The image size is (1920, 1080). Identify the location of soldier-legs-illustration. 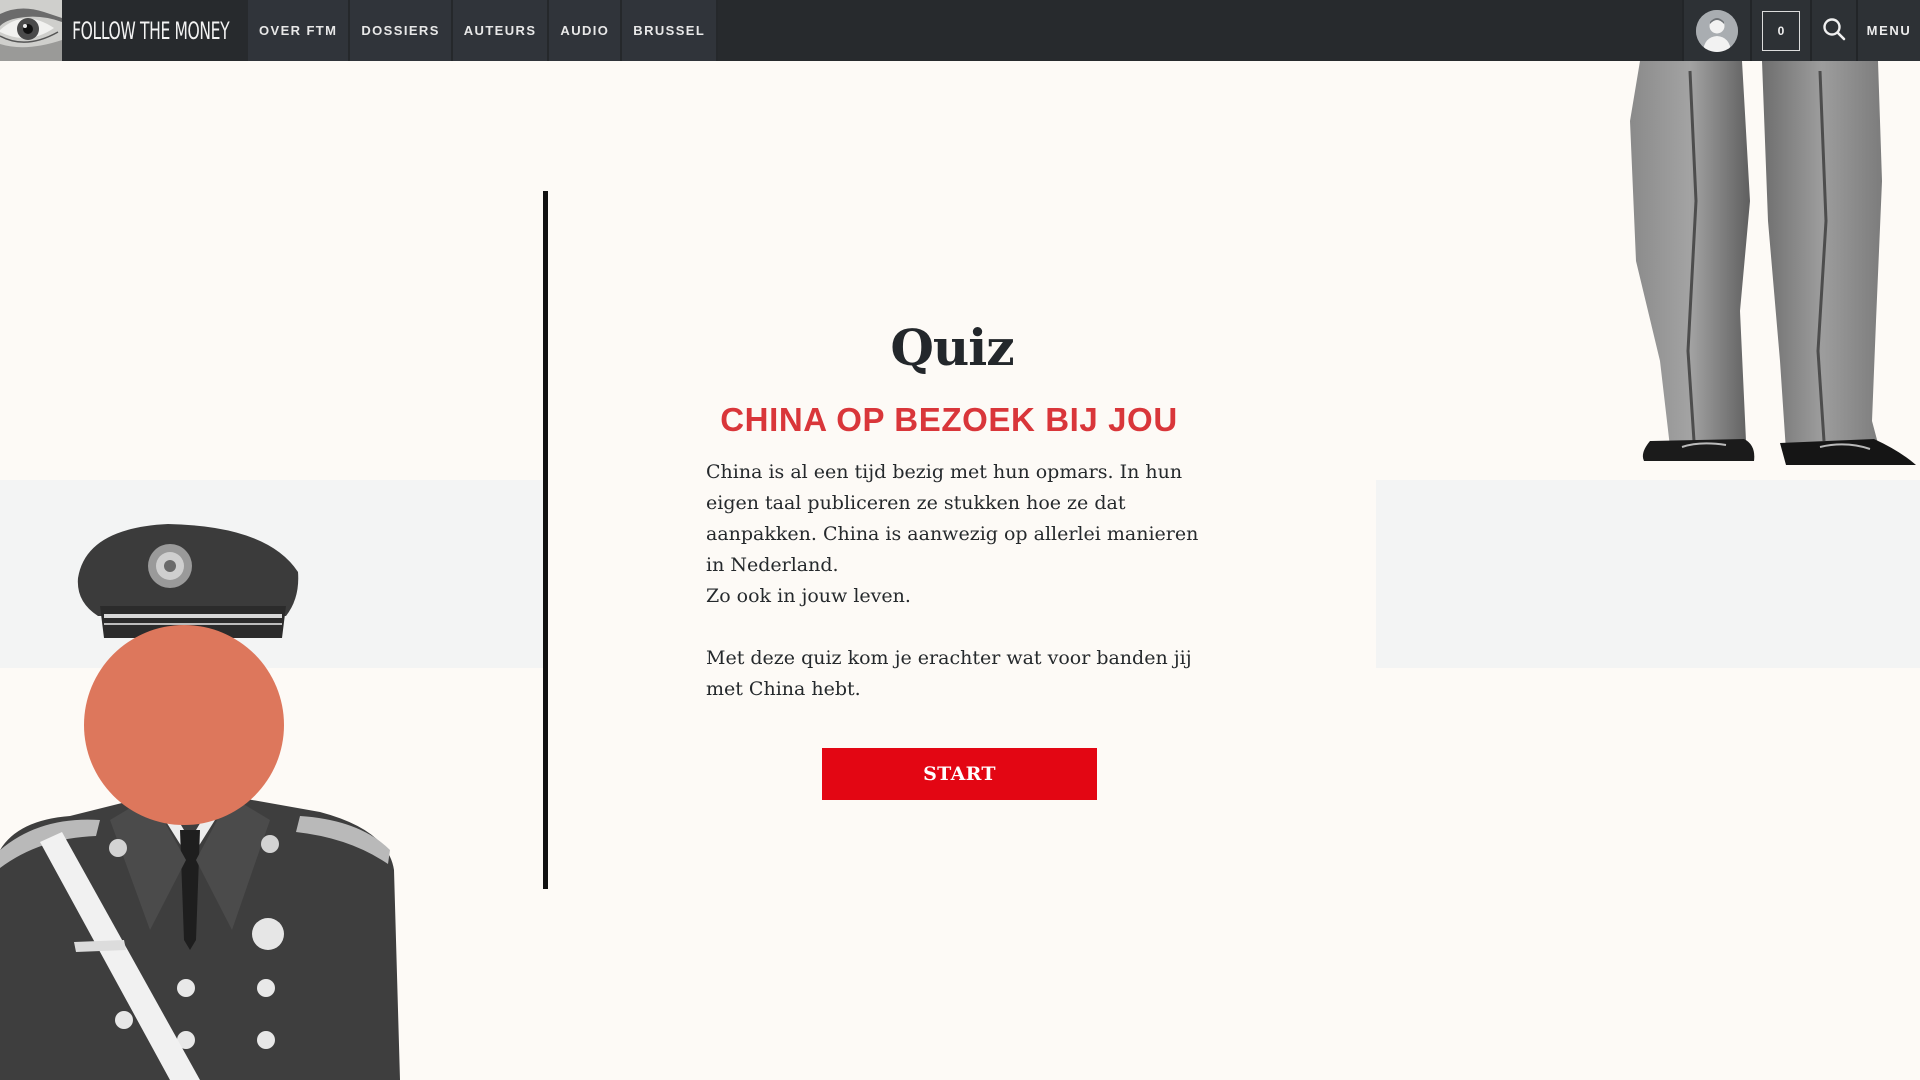
(1775, 273).